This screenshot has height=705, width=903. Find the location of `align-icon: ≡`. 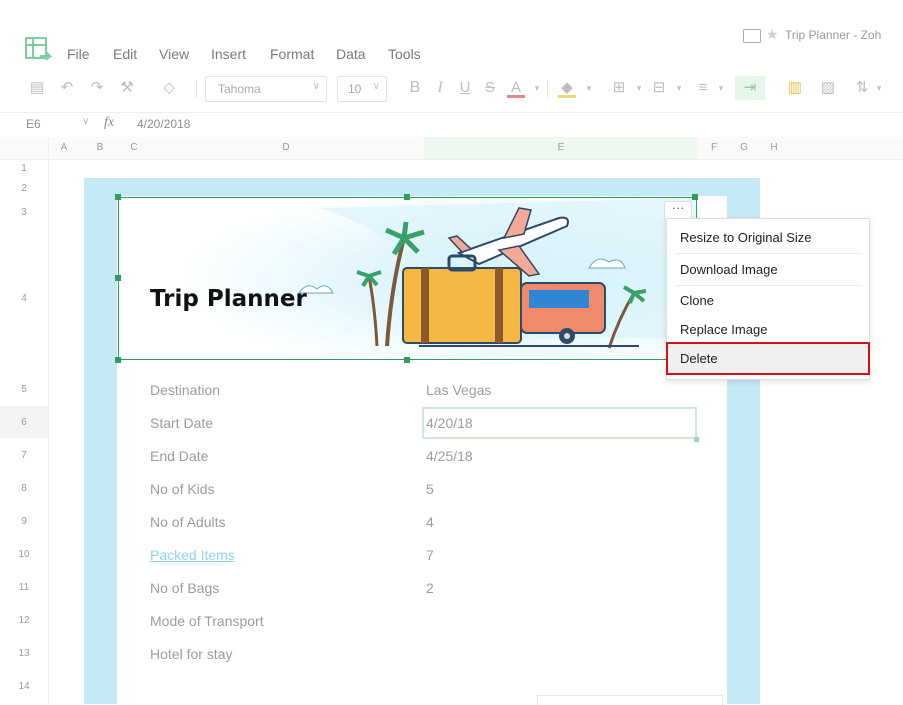

align-icon: ≡ is located at coordinates (703, 88).